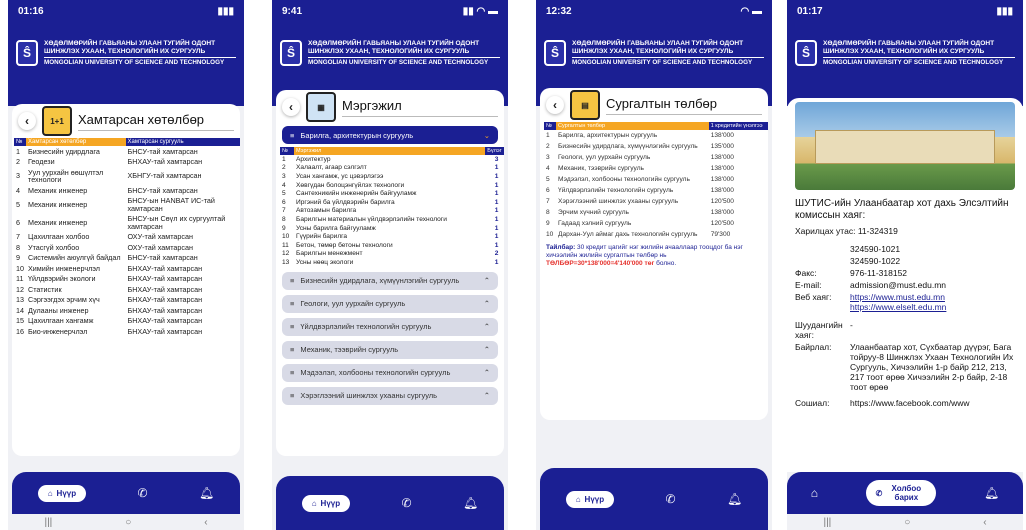 This screenshot has height=530, width=1026. I want to click on web-link-1: https://www.must.edu.mn, so click(897, 297).